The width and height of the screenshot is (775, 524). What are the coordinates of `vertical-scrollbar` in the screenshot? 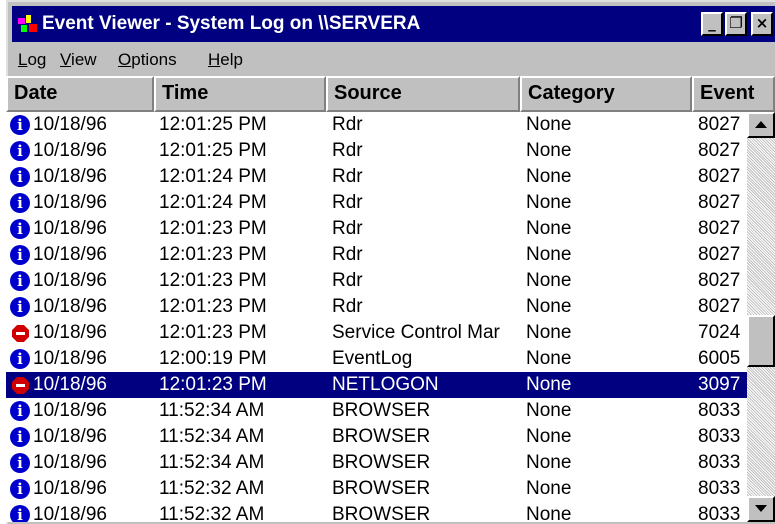 It's located at (761, 317).